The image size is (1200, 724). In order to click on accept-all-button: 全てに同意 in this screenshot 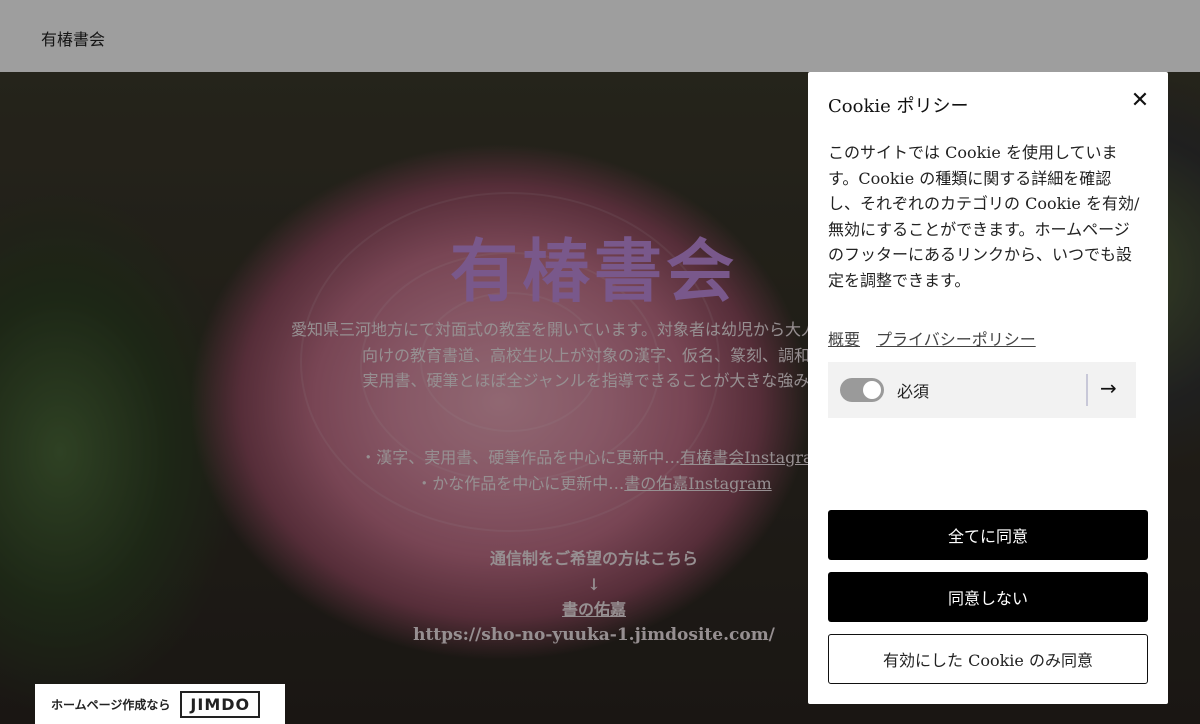, I will do `click(988, 535)`.